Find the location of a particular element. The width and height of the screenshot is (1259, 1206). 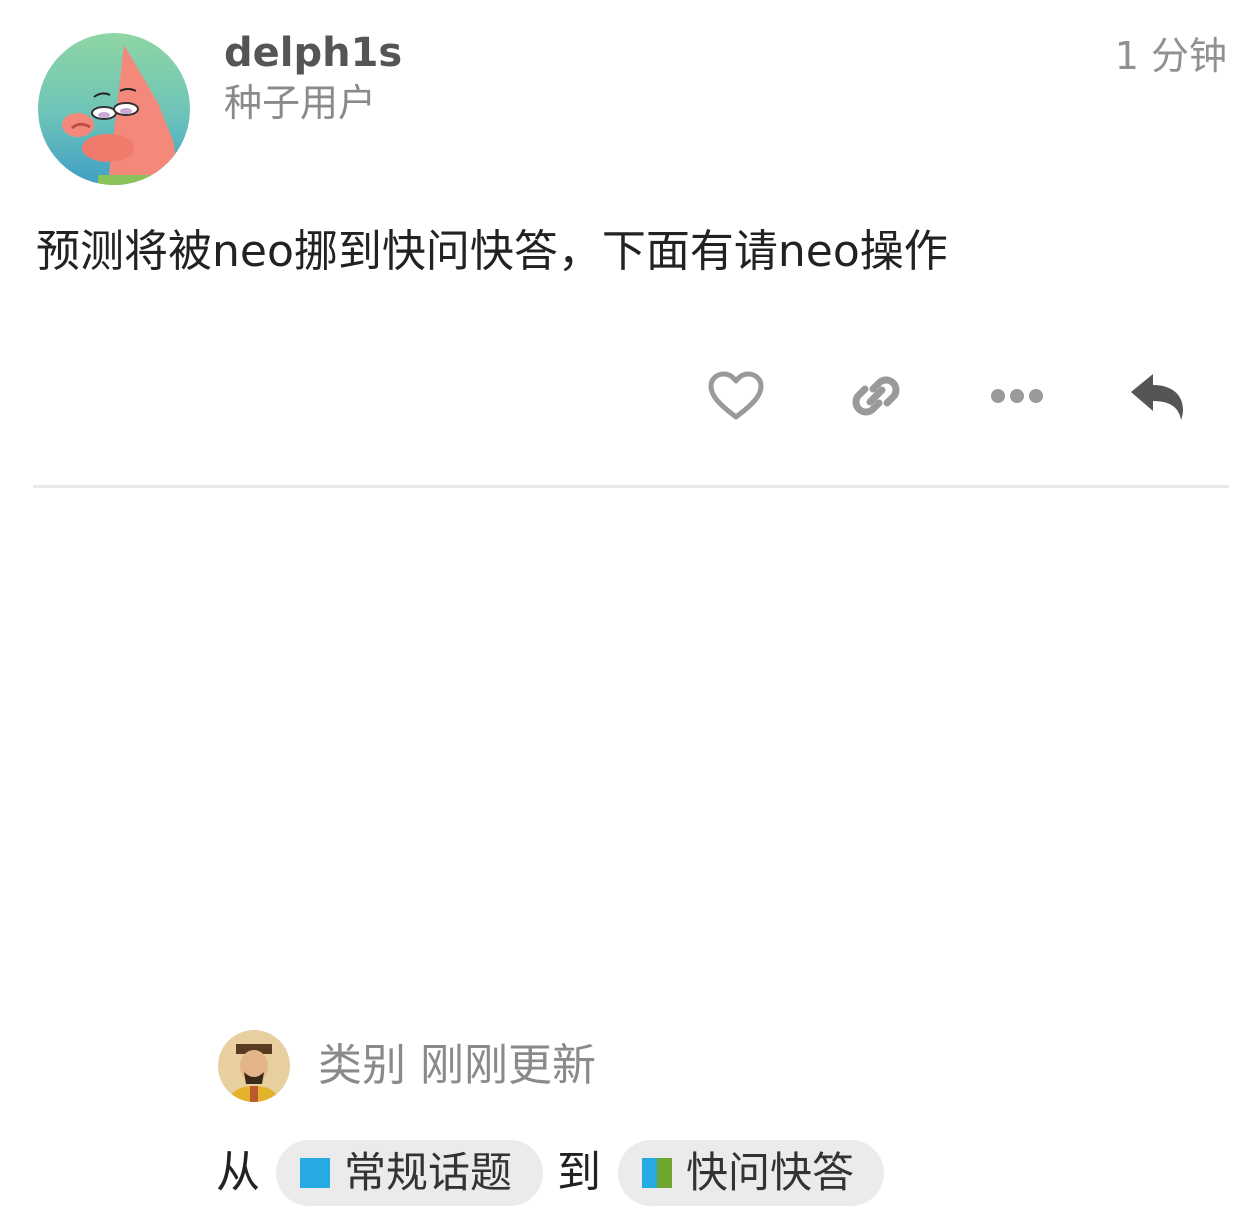

user-title: 种子用户 is located at coordinates (300, 103).